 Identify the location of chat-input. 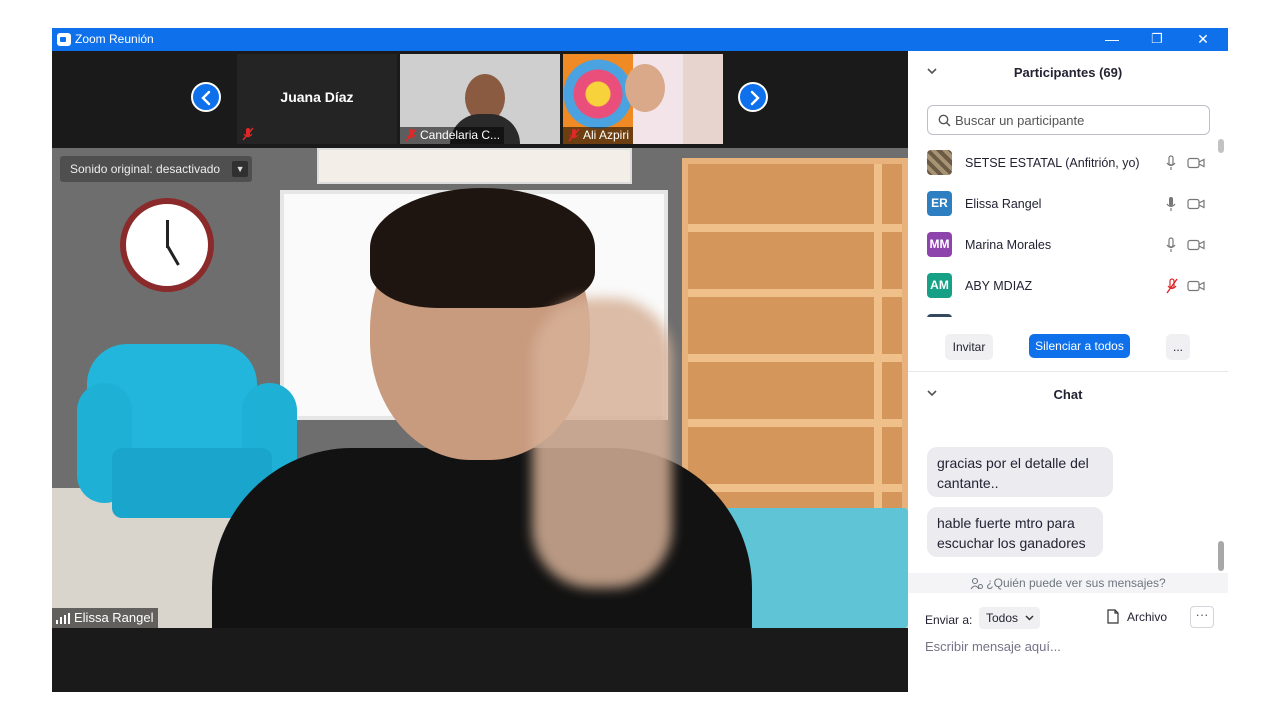
(1070, 646).